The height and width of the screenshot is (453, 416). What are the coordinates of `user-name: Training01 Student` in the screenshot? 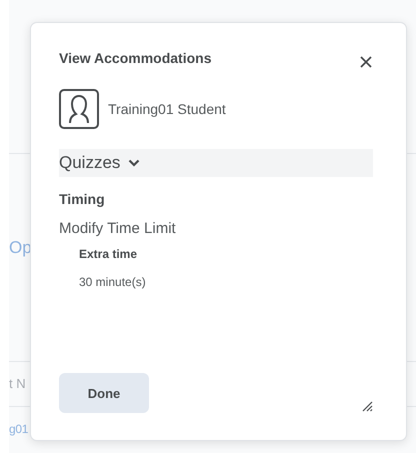 It's located at (167, 109).